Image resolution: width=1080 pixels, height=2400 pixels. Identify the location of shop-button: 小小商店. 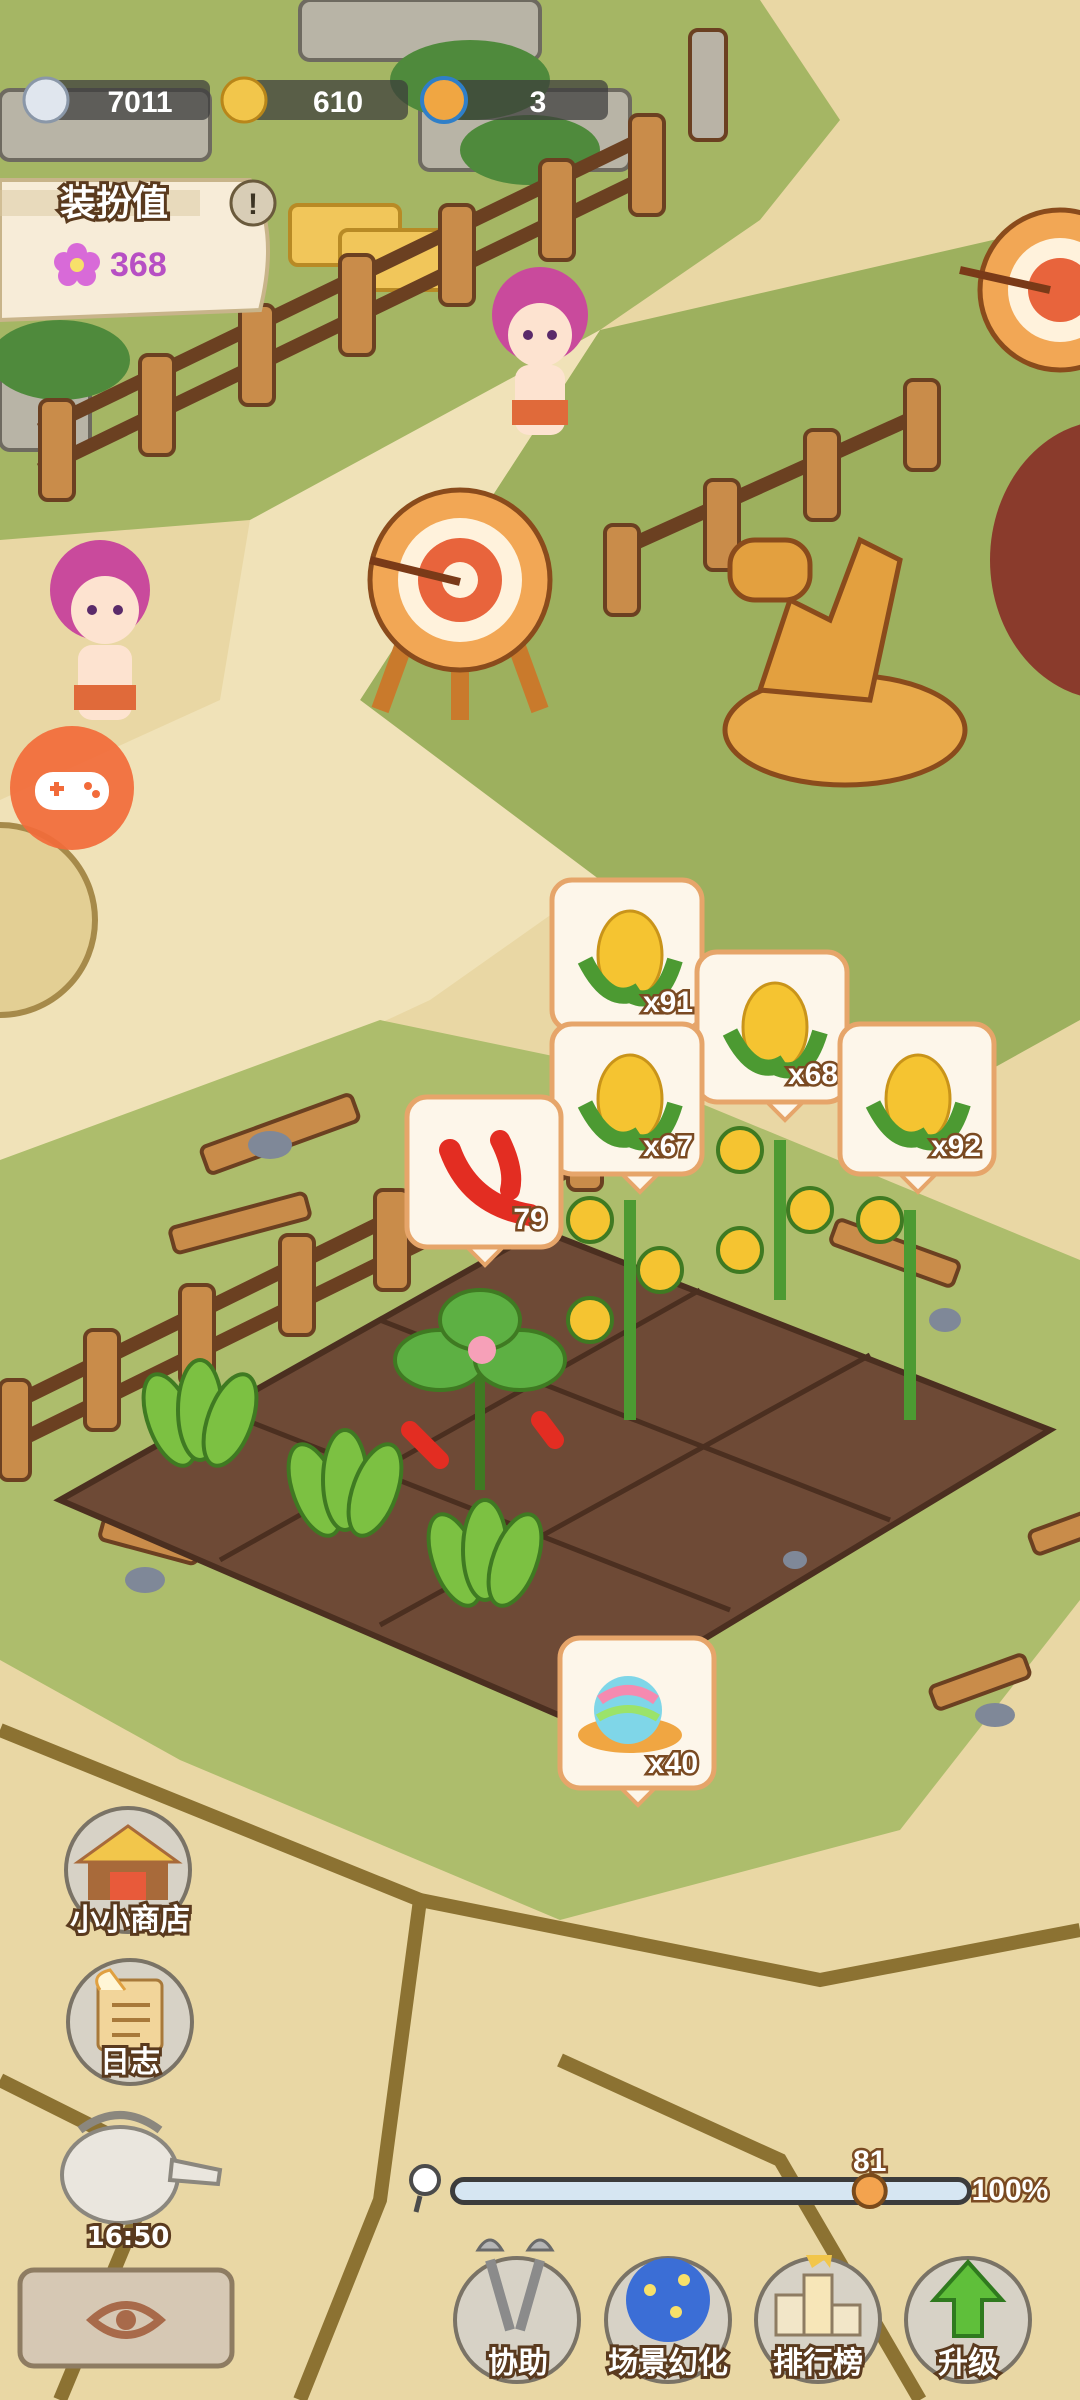
(128, 1873).